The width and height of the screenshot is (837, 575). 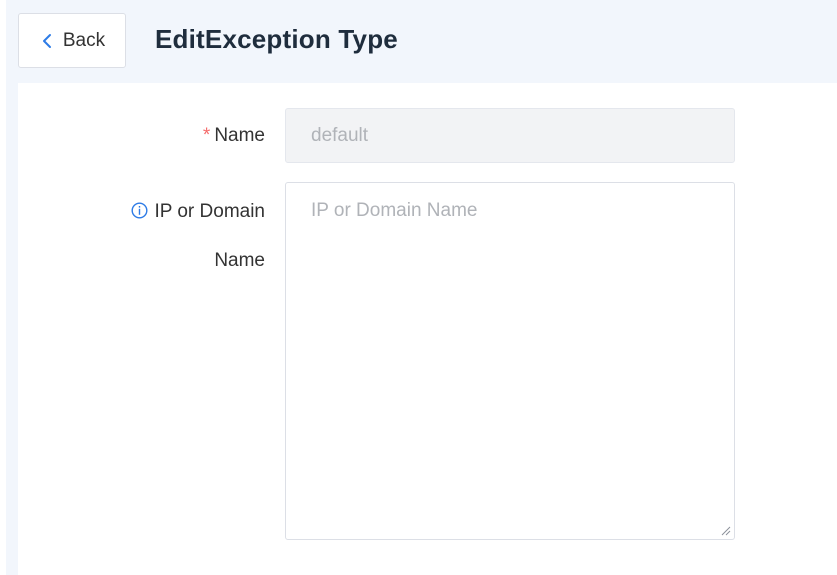 I want to click on chevron-left-icon, so click(x=46, y=40).